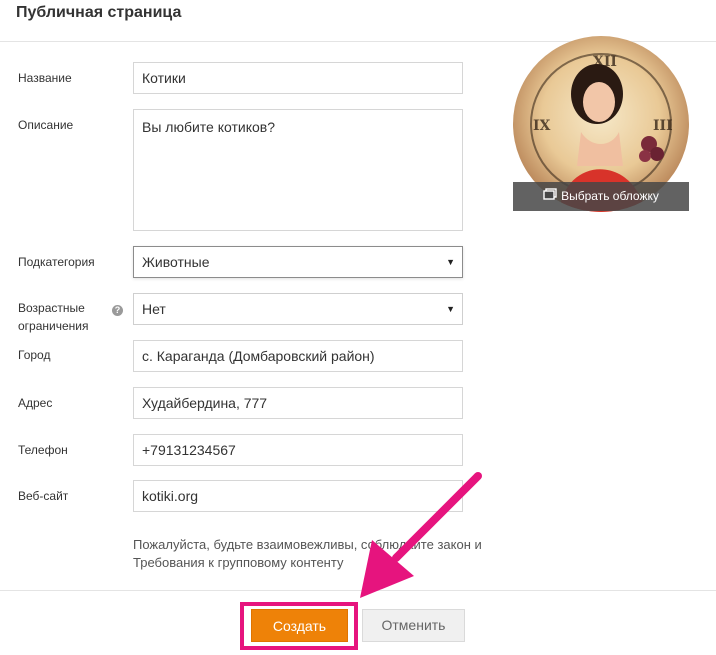 Image resolution: width=716 pixels, height=655 pixels. Describe the element at coordinates (421, 535) in the screenshot. I see `annotation-arrow` at that location.